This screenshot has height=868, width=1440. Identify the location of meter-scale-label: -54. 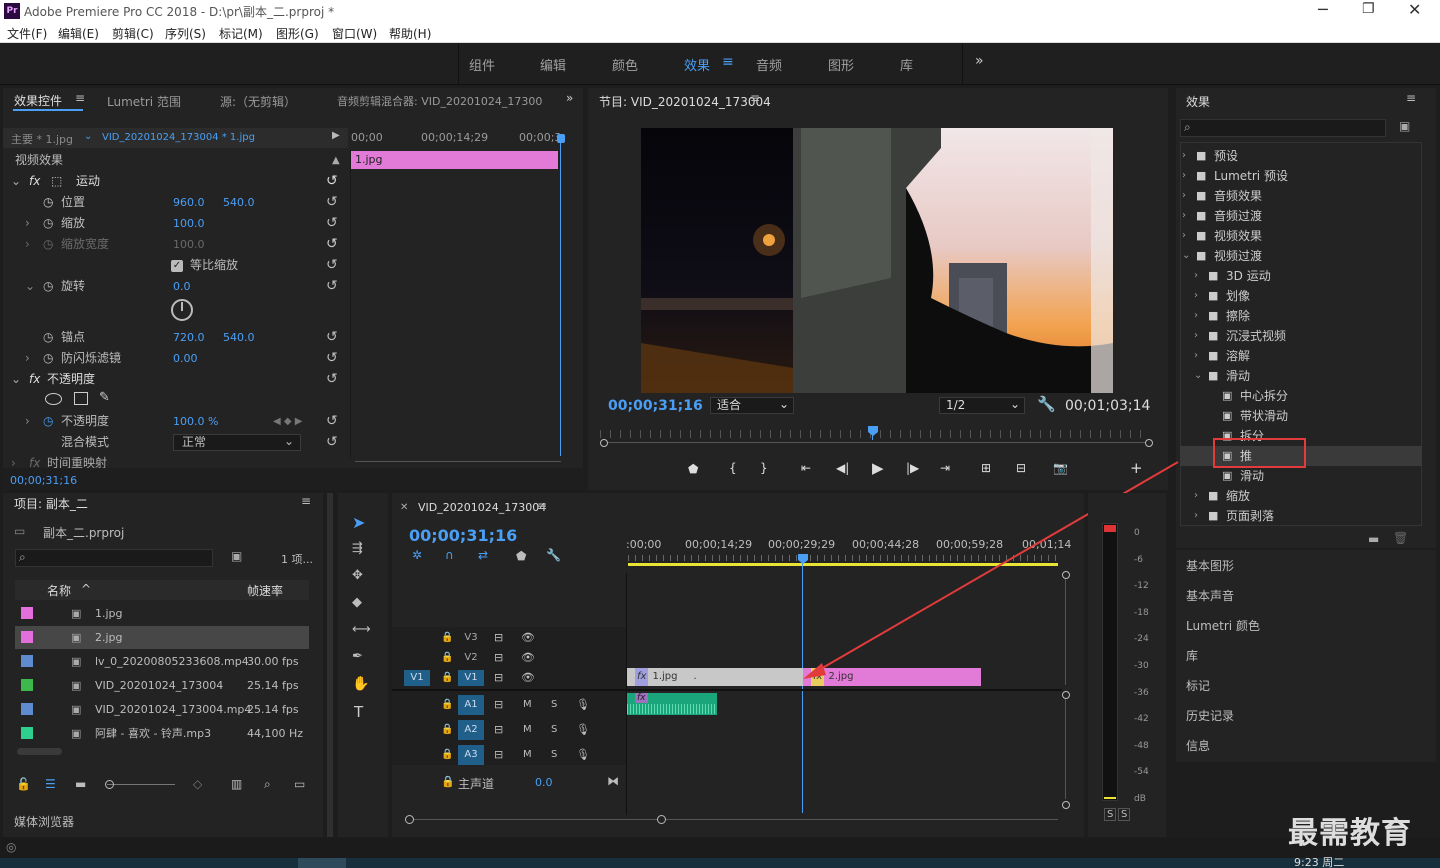
(1141, 772).